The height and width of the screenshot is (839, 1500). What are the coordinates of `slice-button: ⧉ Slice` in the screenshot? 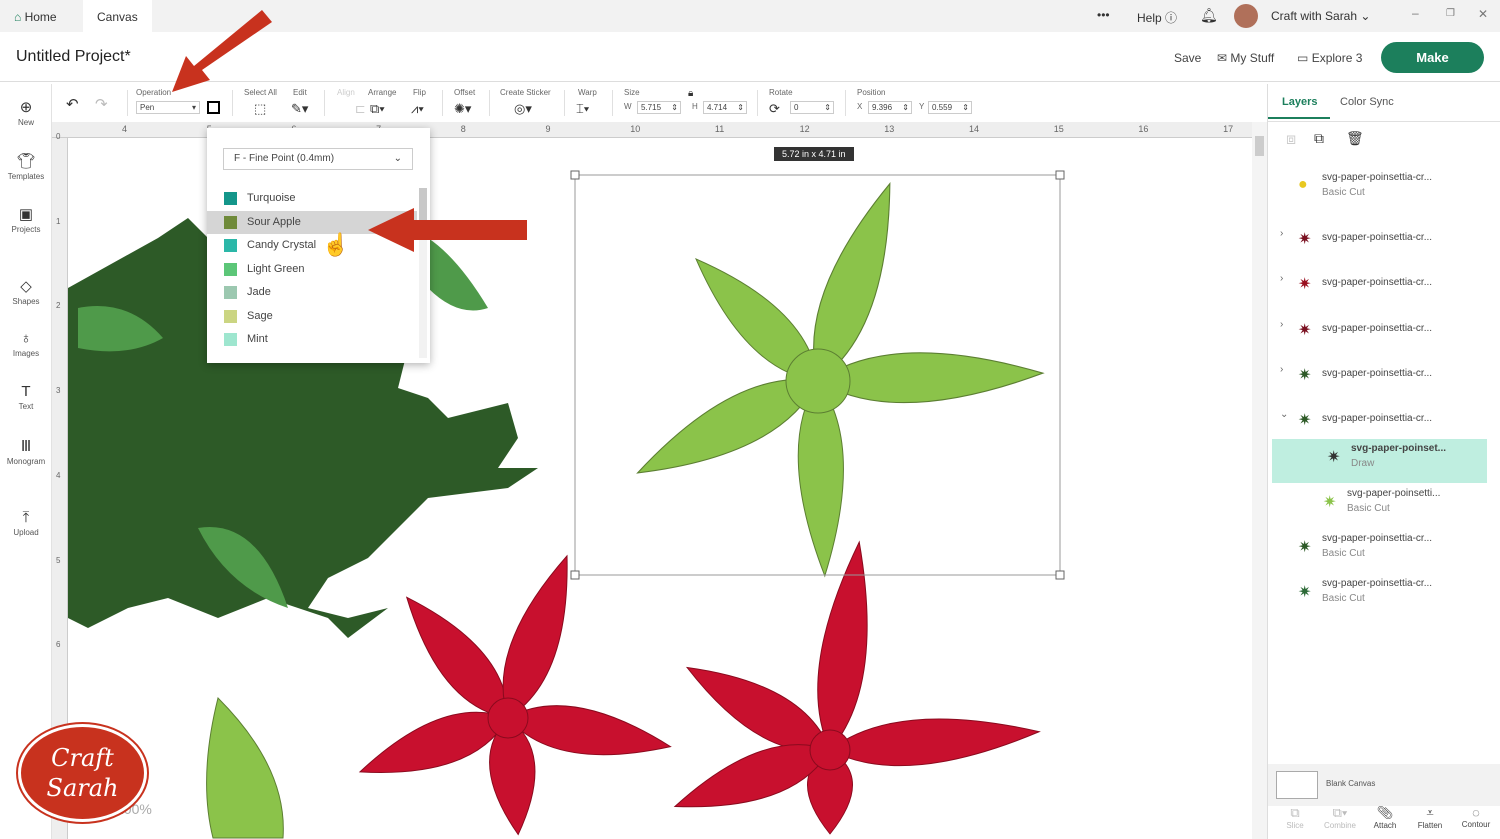 It's located at (1295, 817).